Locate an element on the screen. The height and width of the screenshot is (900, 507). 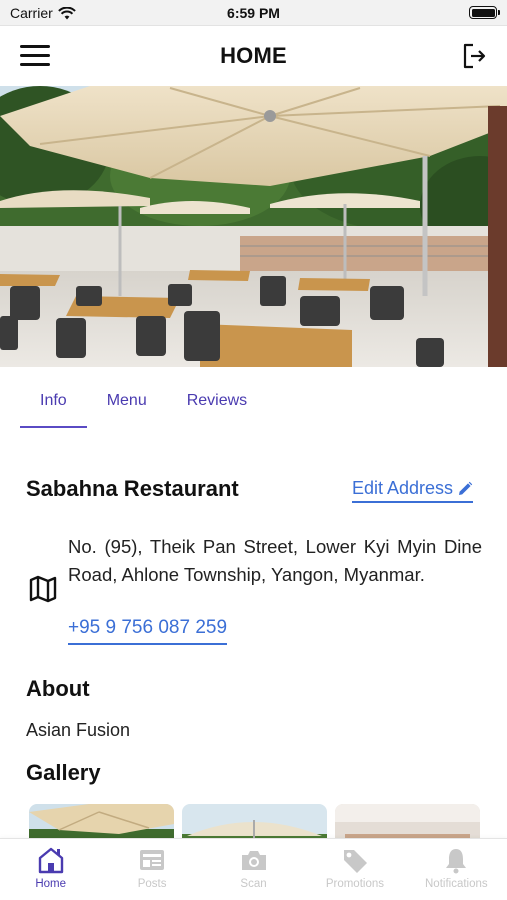
status-bar: Carrier 6:59 PM is located at coordinates (253, 13).